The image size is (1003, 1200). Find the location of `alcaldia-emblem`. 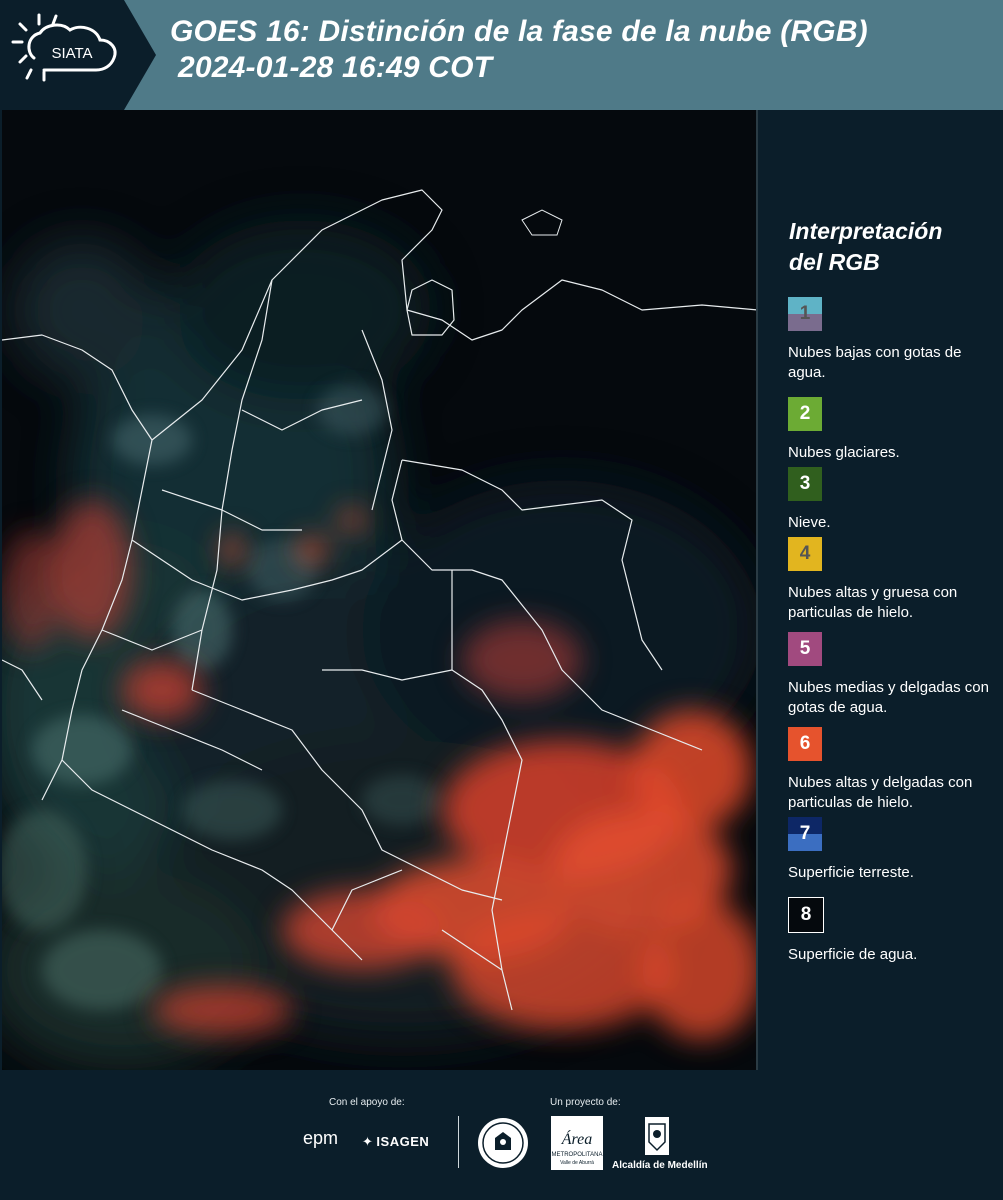

alcaldia-emblem is located at coordinates (657, 1136).